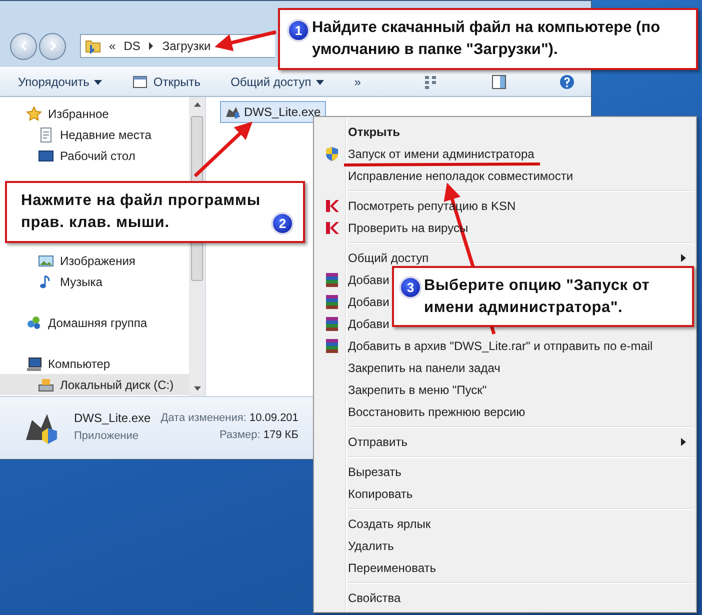 This screenshot has height=615, width=702. I want to click on field-label: Размер:, so click(239, 434).